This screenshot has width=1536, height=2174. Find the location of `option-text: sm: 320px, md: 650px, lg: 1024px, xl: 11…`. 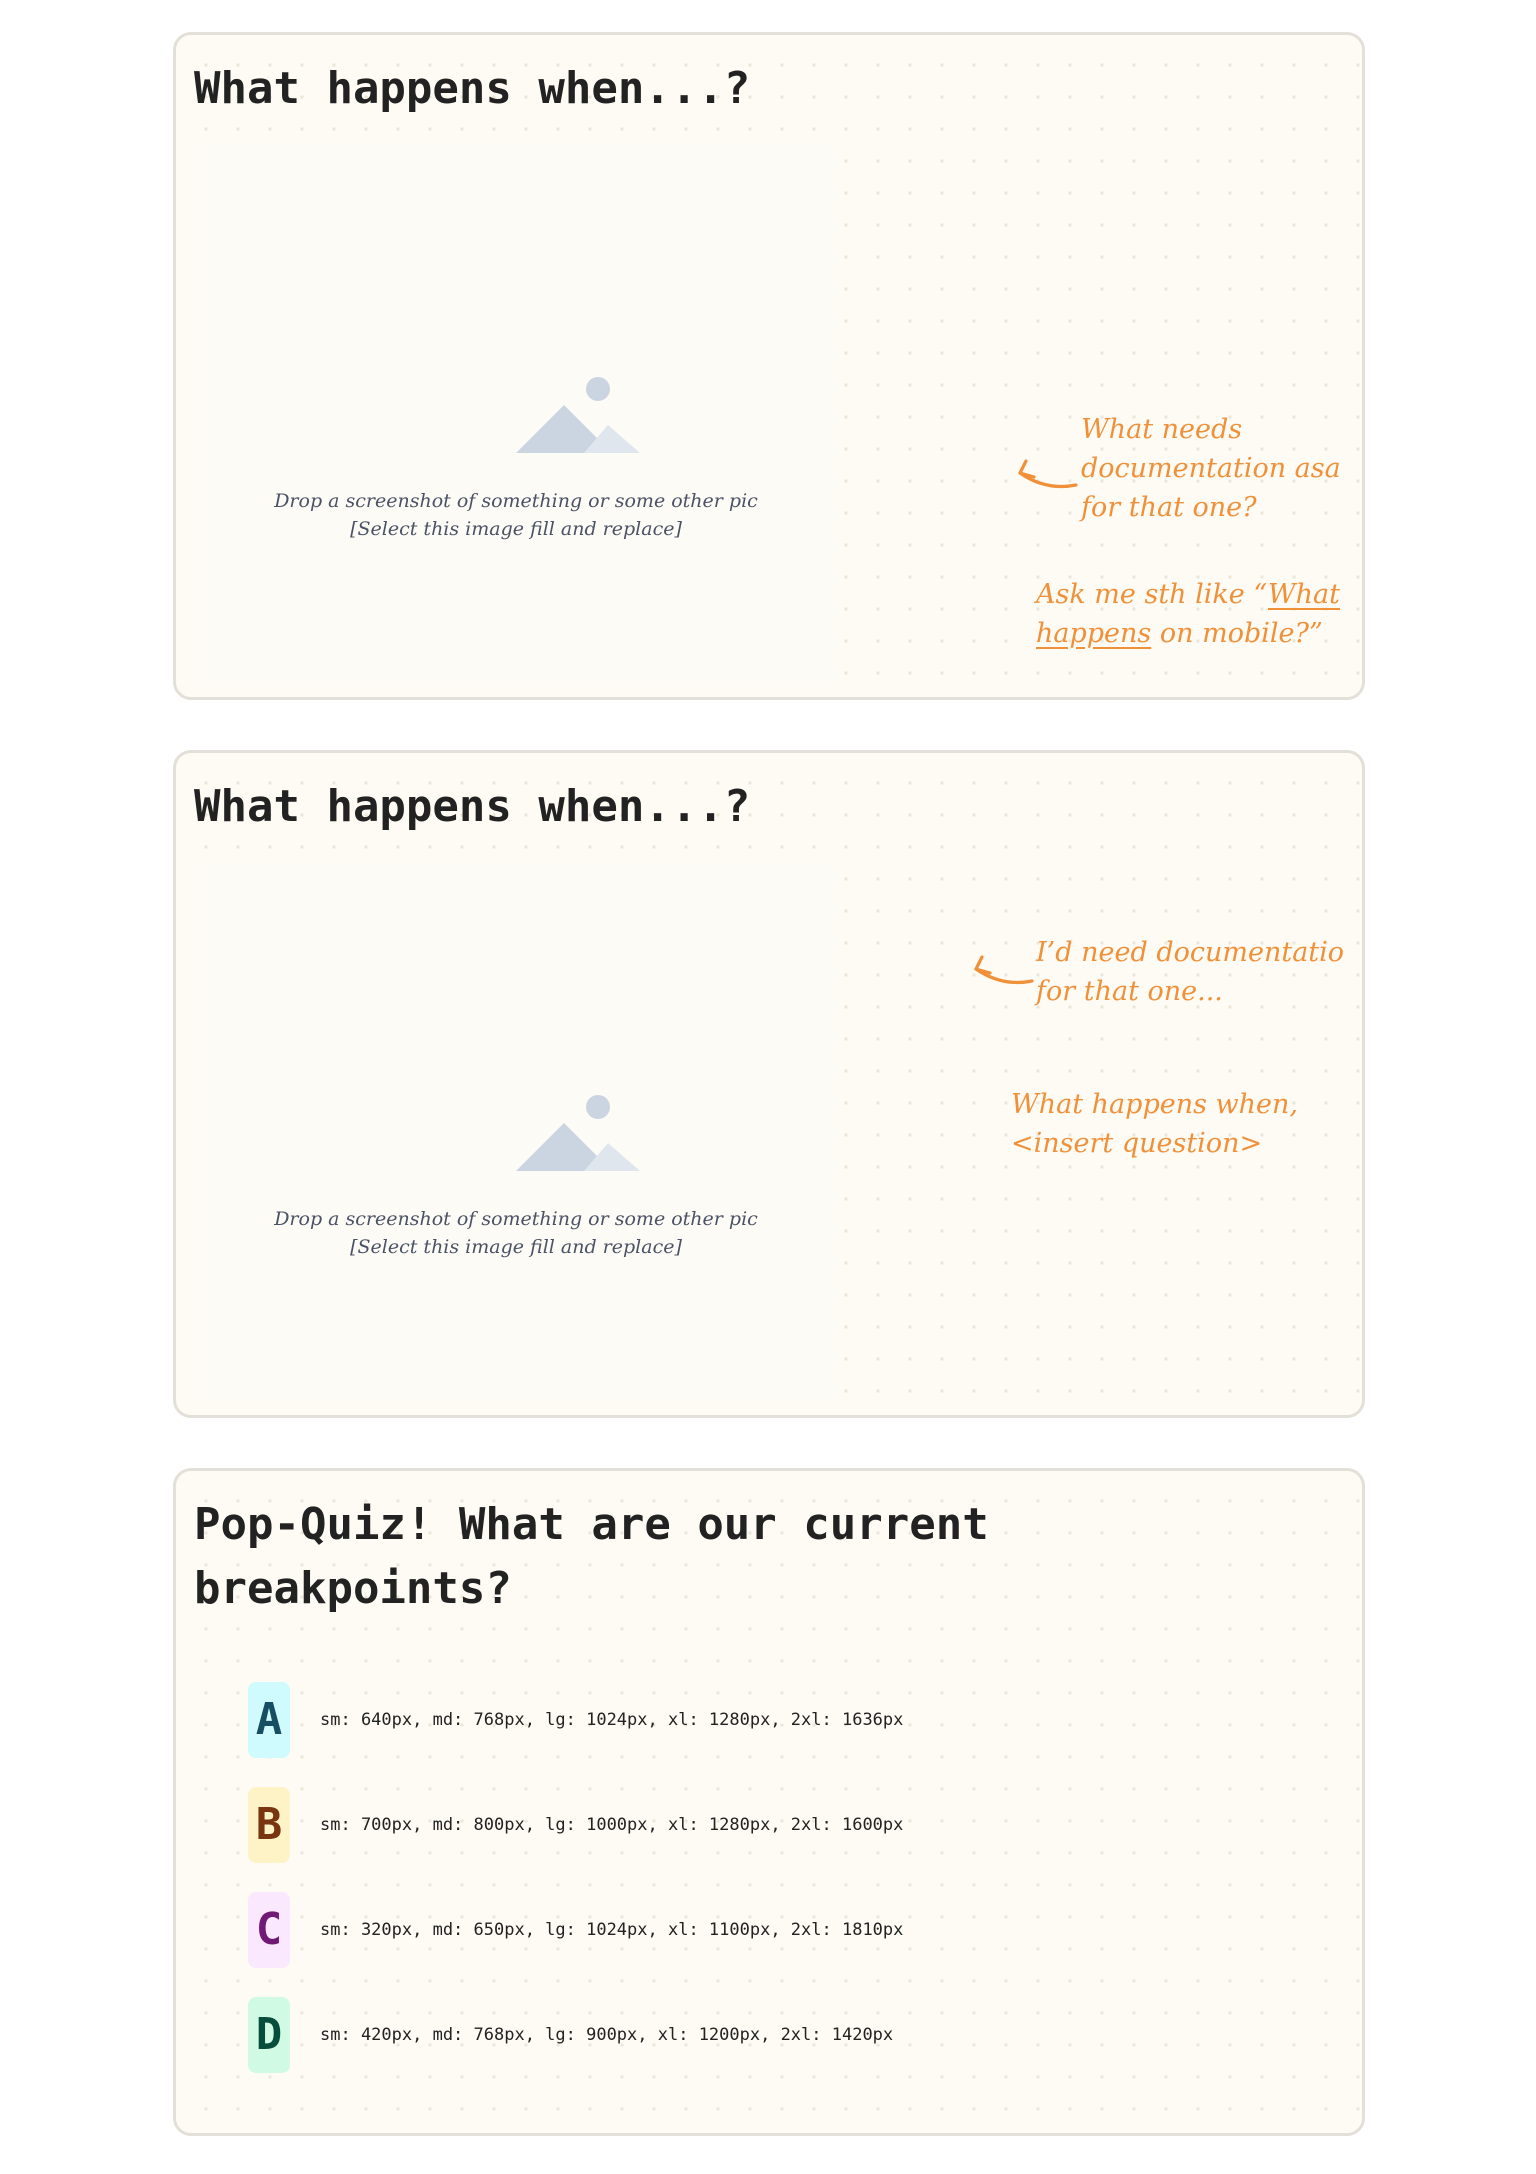

option-text: sm: 320px, md: 650px, lg: 1024px, xl: 11… is located at coordinates (612, 1930).